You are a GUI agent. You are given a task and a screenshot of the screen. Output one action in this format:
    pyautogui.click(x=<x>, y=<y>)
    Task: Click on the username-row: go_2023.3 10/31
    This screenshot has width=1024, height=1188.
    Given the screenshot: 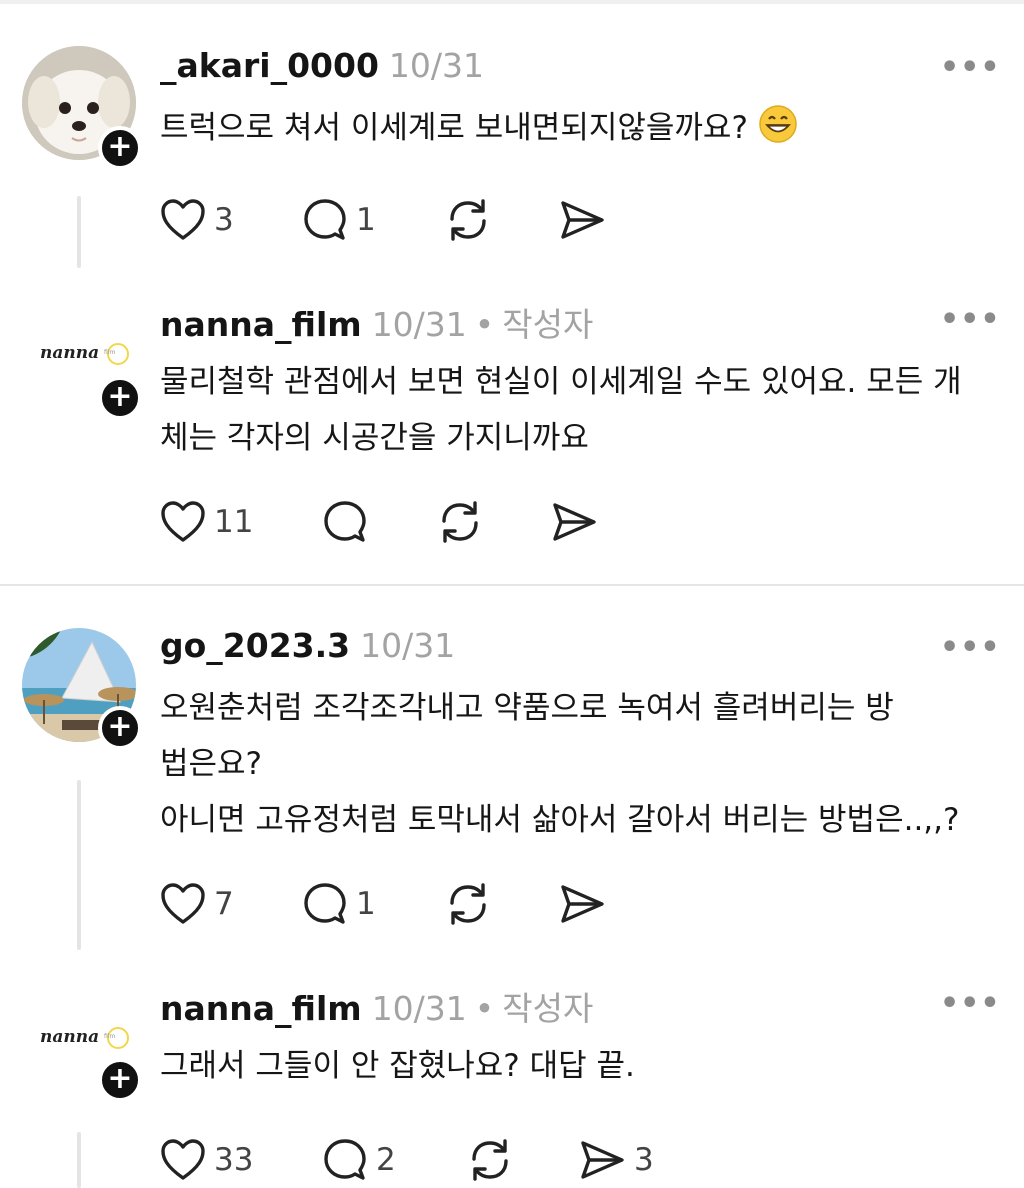 What is the action you would take?
    pyautogui.click(x=307, y=645)
    